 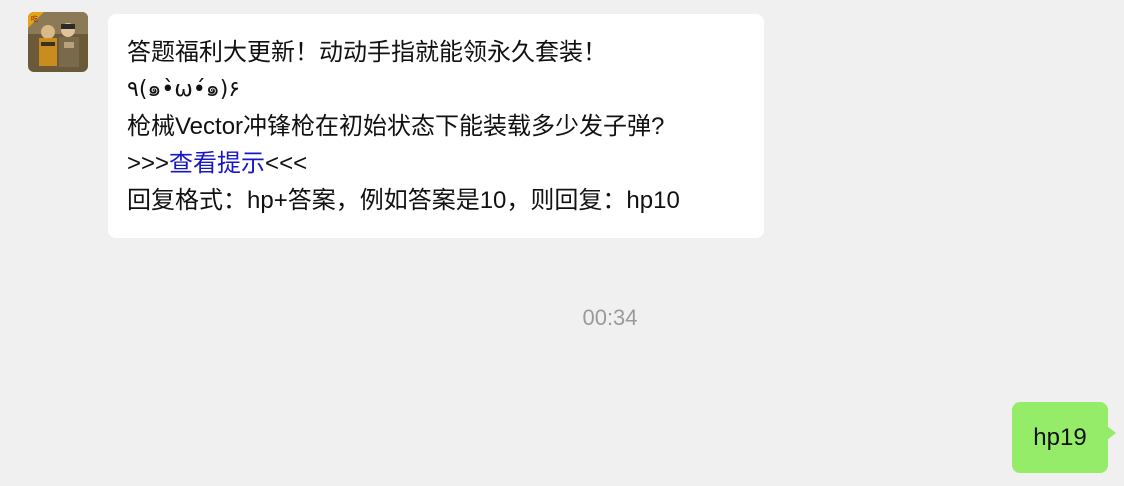 I want to click on hint-suffix: <<<, so click(x=286, y=163).